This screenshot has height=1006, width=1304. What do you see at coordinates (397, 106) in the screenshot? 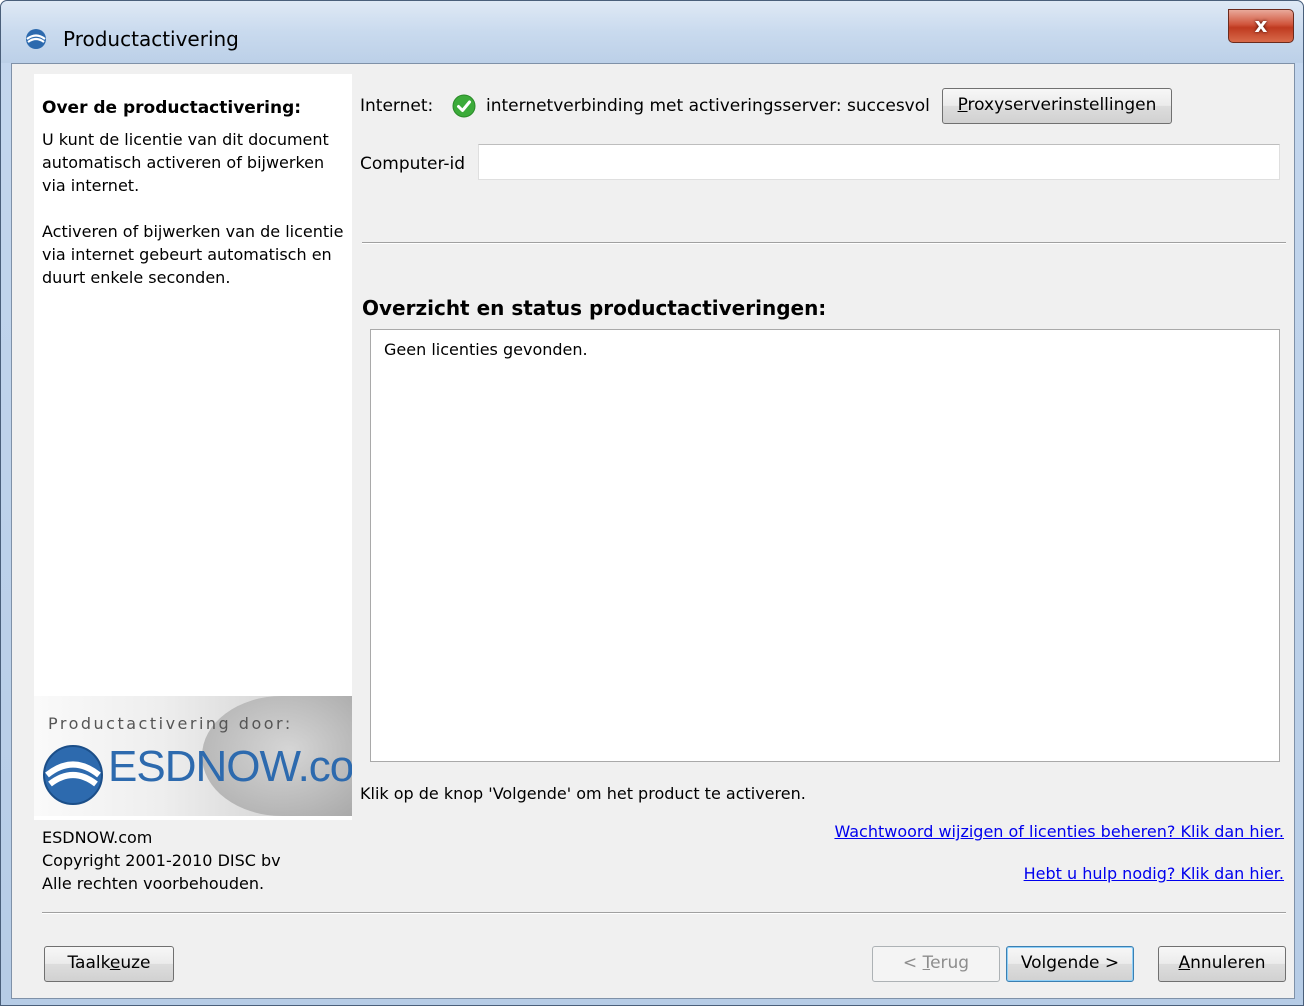
I see `internet-label: Internet:` at bounding box center [397, 106].